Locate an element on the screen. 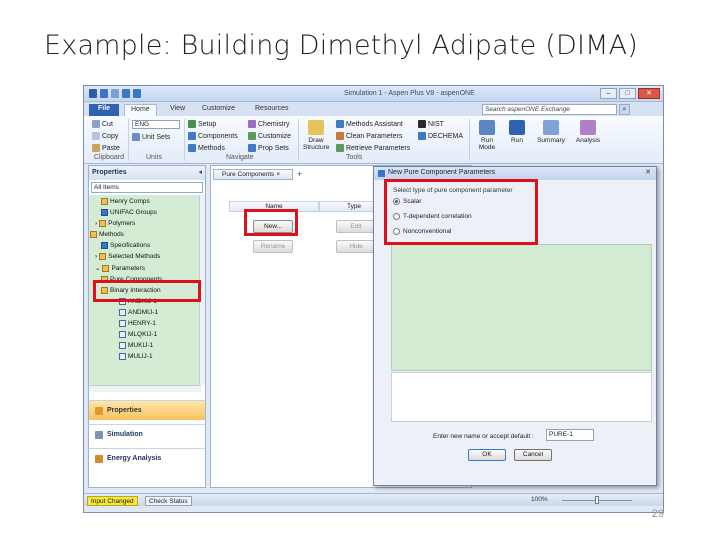 The width and height of the screenshot is (720, 540). tree-item-selected-methods: › Selected Methods is located at coordinates (127, 256).